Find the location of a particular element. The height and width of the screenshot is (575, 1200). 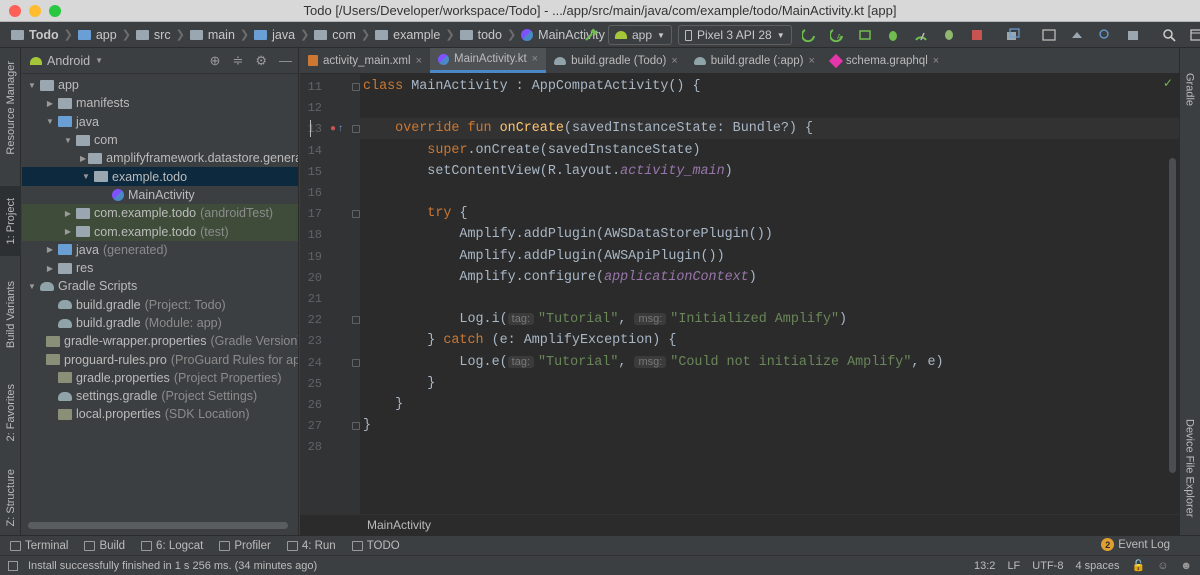

resource-manager-tab: Resource Manager is located at coordinates (10, 108).